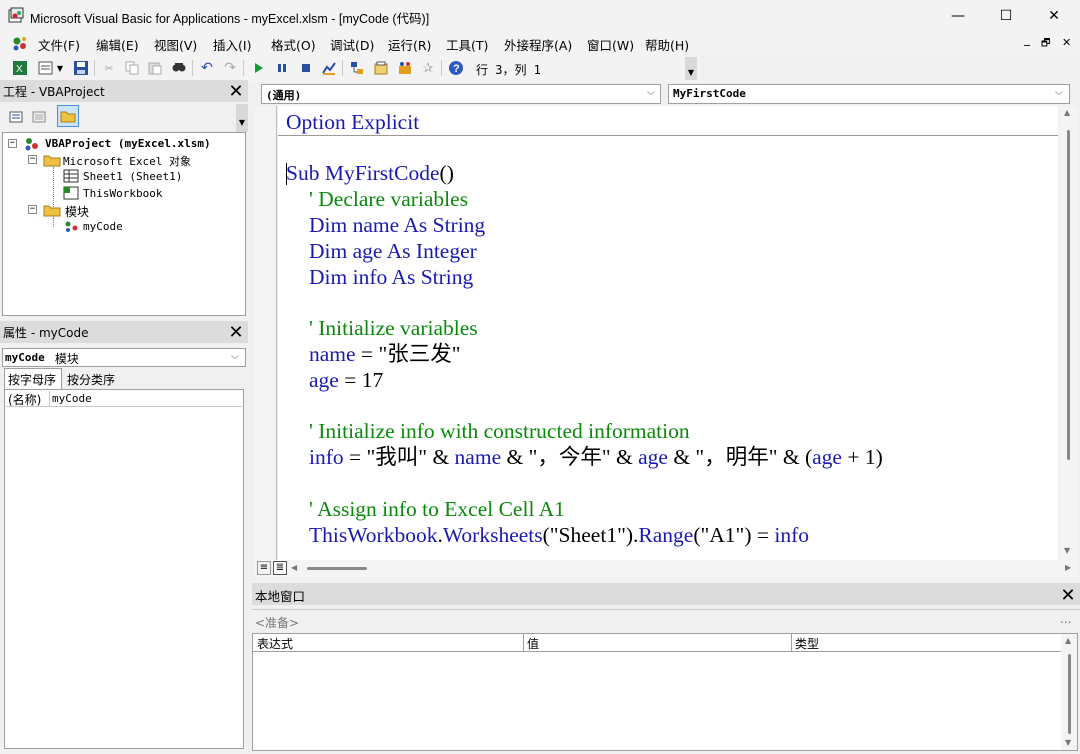  Describe the element at coordinates (282, 68) in the screenshot. I see `break-icon` at that location.